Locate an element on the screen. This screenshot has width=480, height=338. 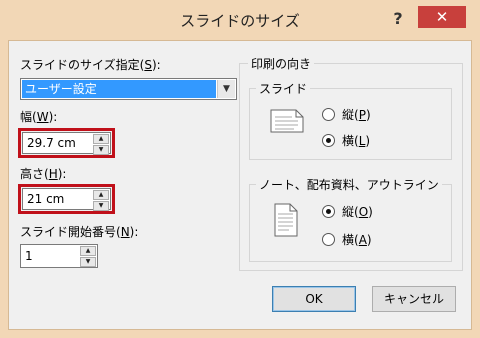
ok-button: OK is located at coordinates (314, 299).